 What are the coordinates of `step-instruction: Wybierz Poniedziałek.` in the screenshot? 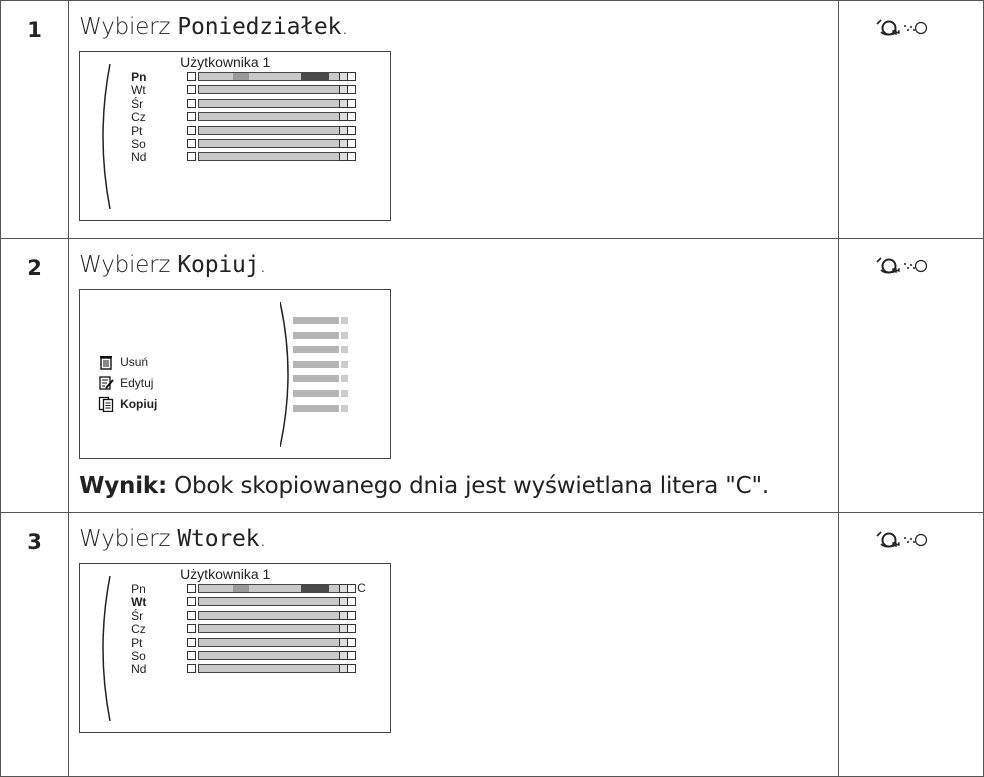 It's located at (214, 27).